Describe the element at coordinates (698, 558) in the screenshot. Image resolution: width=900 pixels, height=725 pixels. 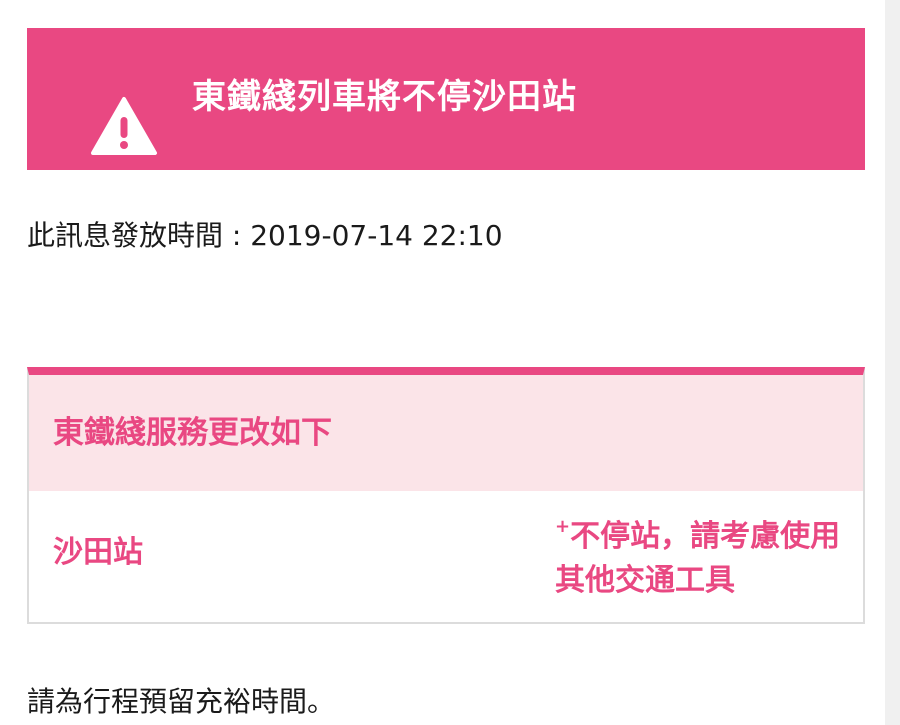
I see `station-note-text: 不停站，請考慮使用其他交通工具` at that location.